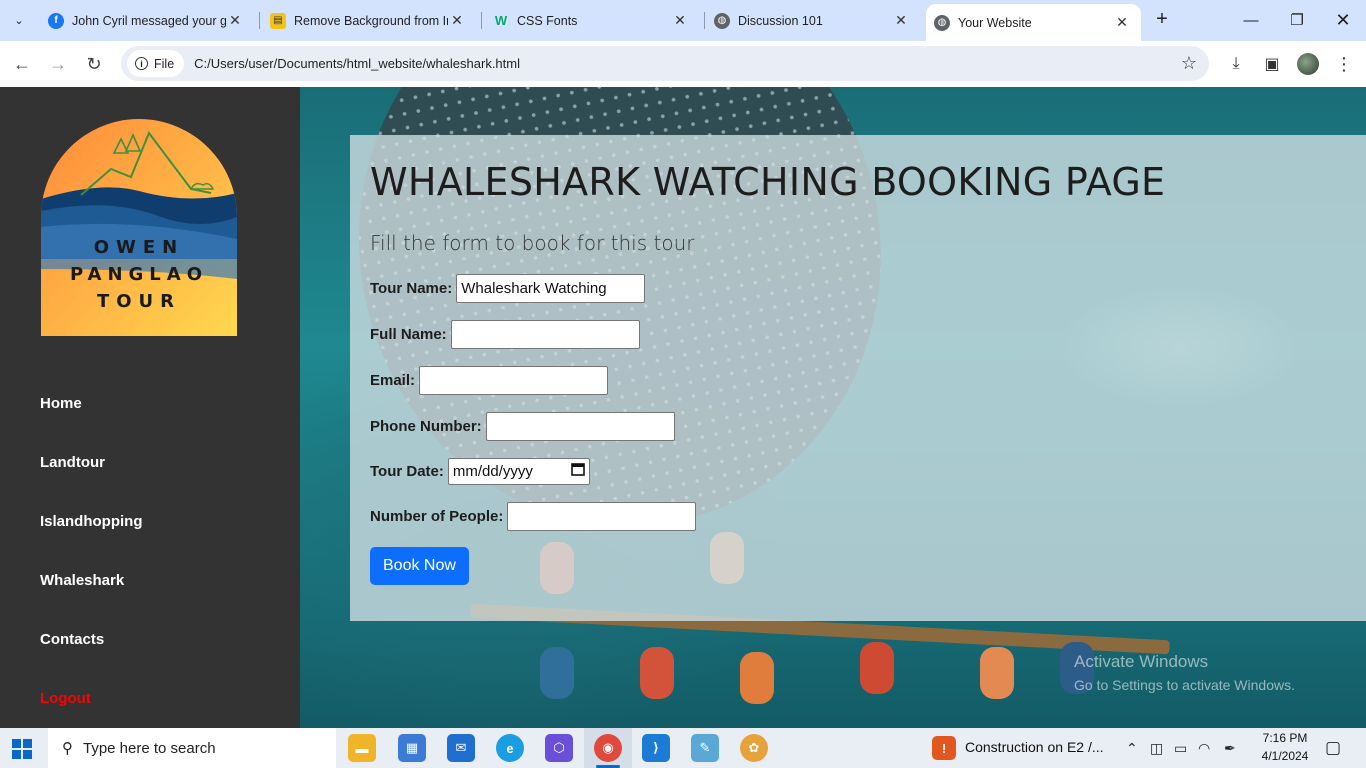  Describe the element at coordinates (1285, 756) in the screenshot. I see `clock-date: 4/1/2024` at that location.